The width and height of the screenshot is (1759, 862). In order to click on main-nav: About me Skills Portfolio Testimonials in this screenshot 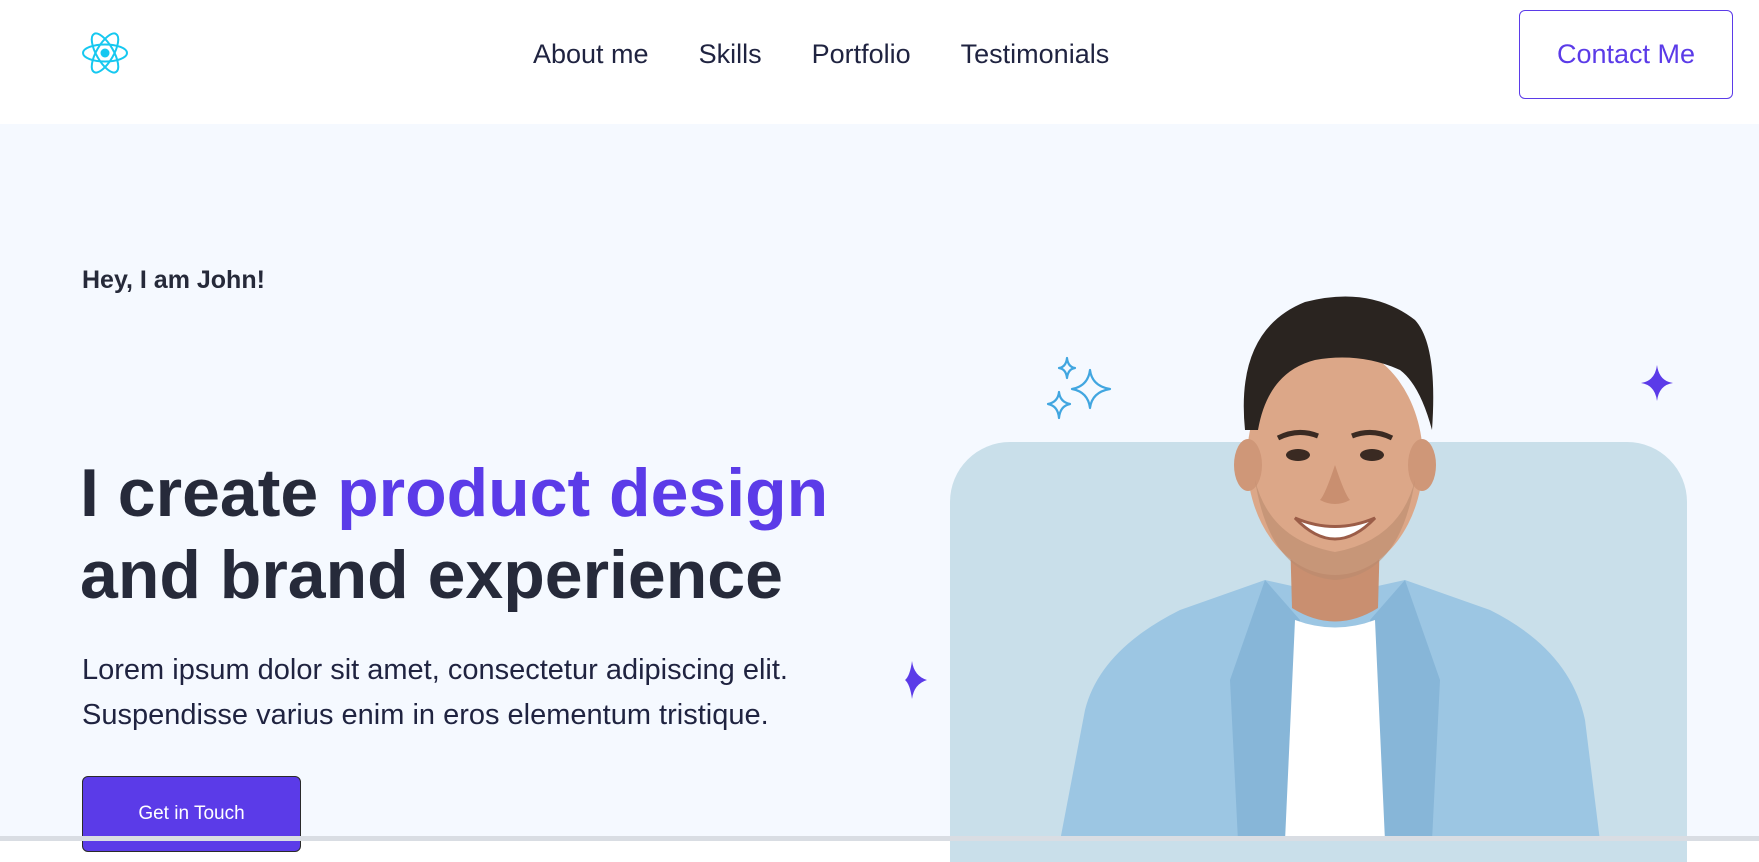, I will do `click(821, 54)`.